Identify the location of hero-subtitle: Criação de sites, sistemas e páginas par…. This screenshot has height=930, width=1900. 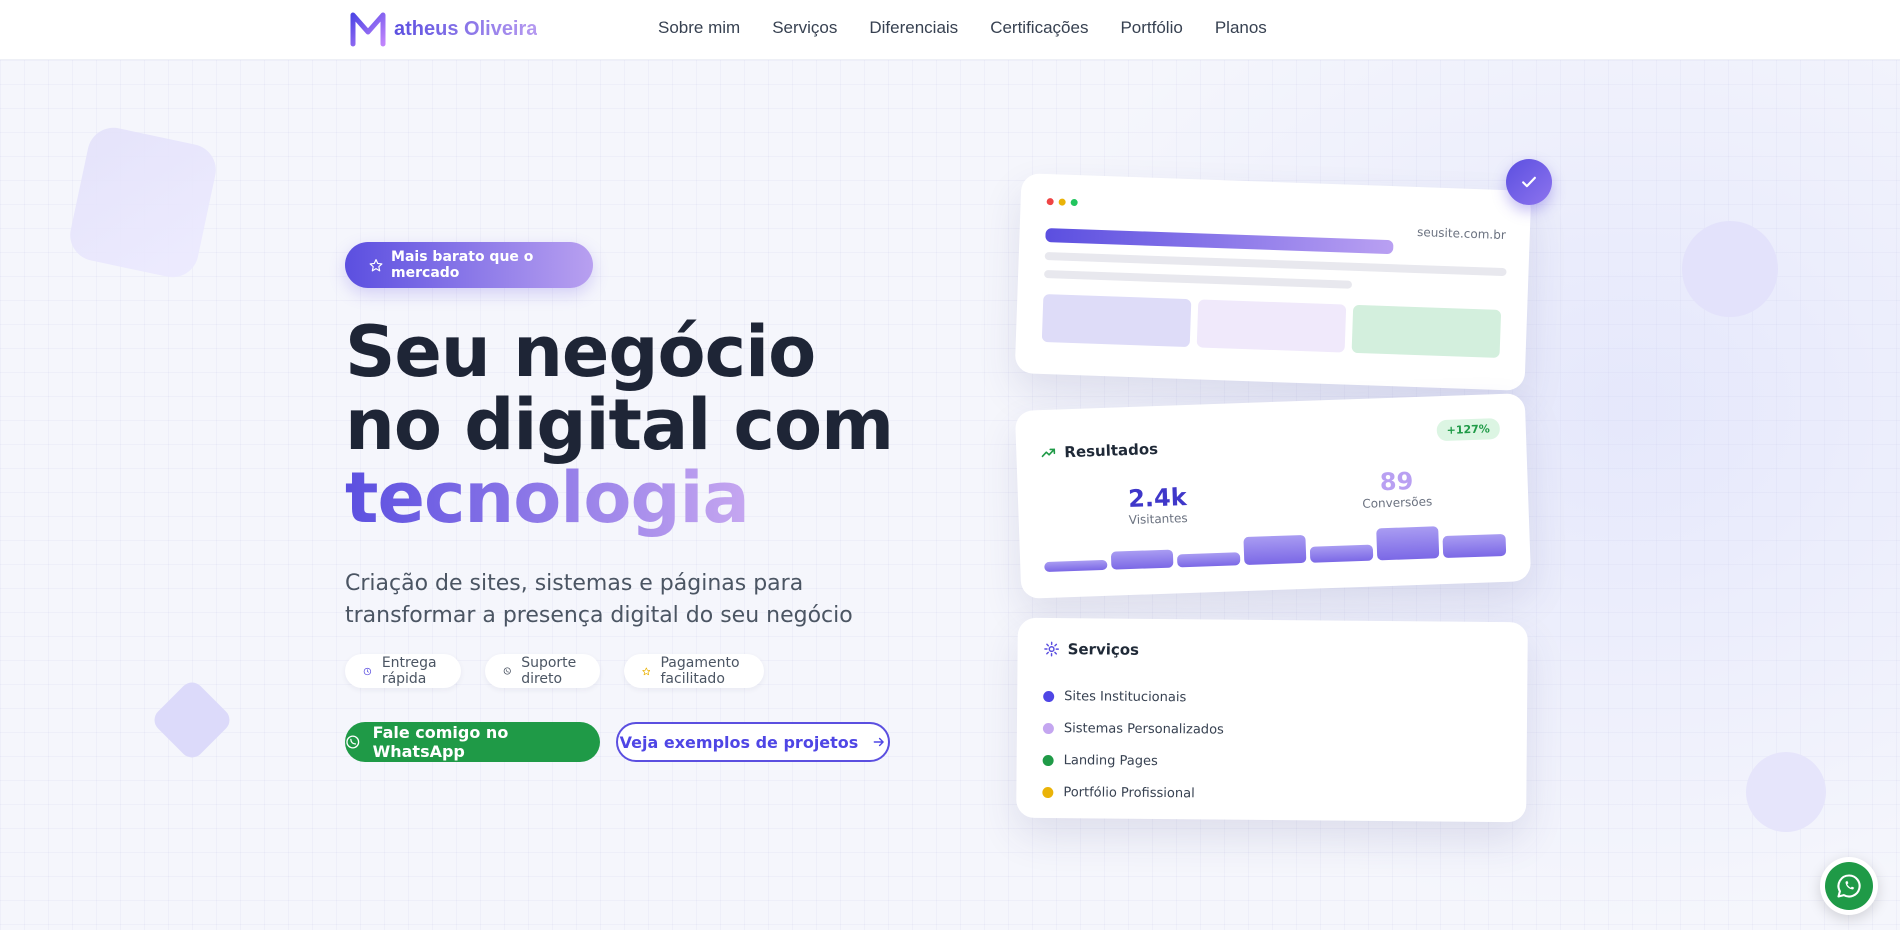
(599, 599).